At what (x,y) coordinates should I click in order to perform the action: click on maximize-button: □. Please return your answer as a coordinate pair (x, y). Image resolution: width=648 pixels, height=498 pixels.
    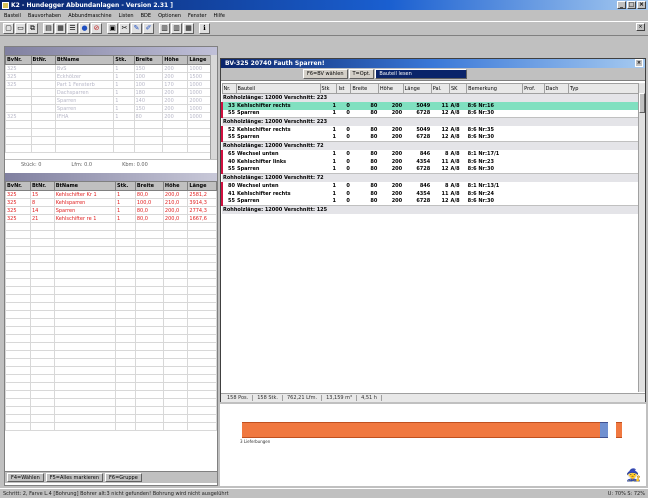
    Looking at the image, I should click on (631, 5).